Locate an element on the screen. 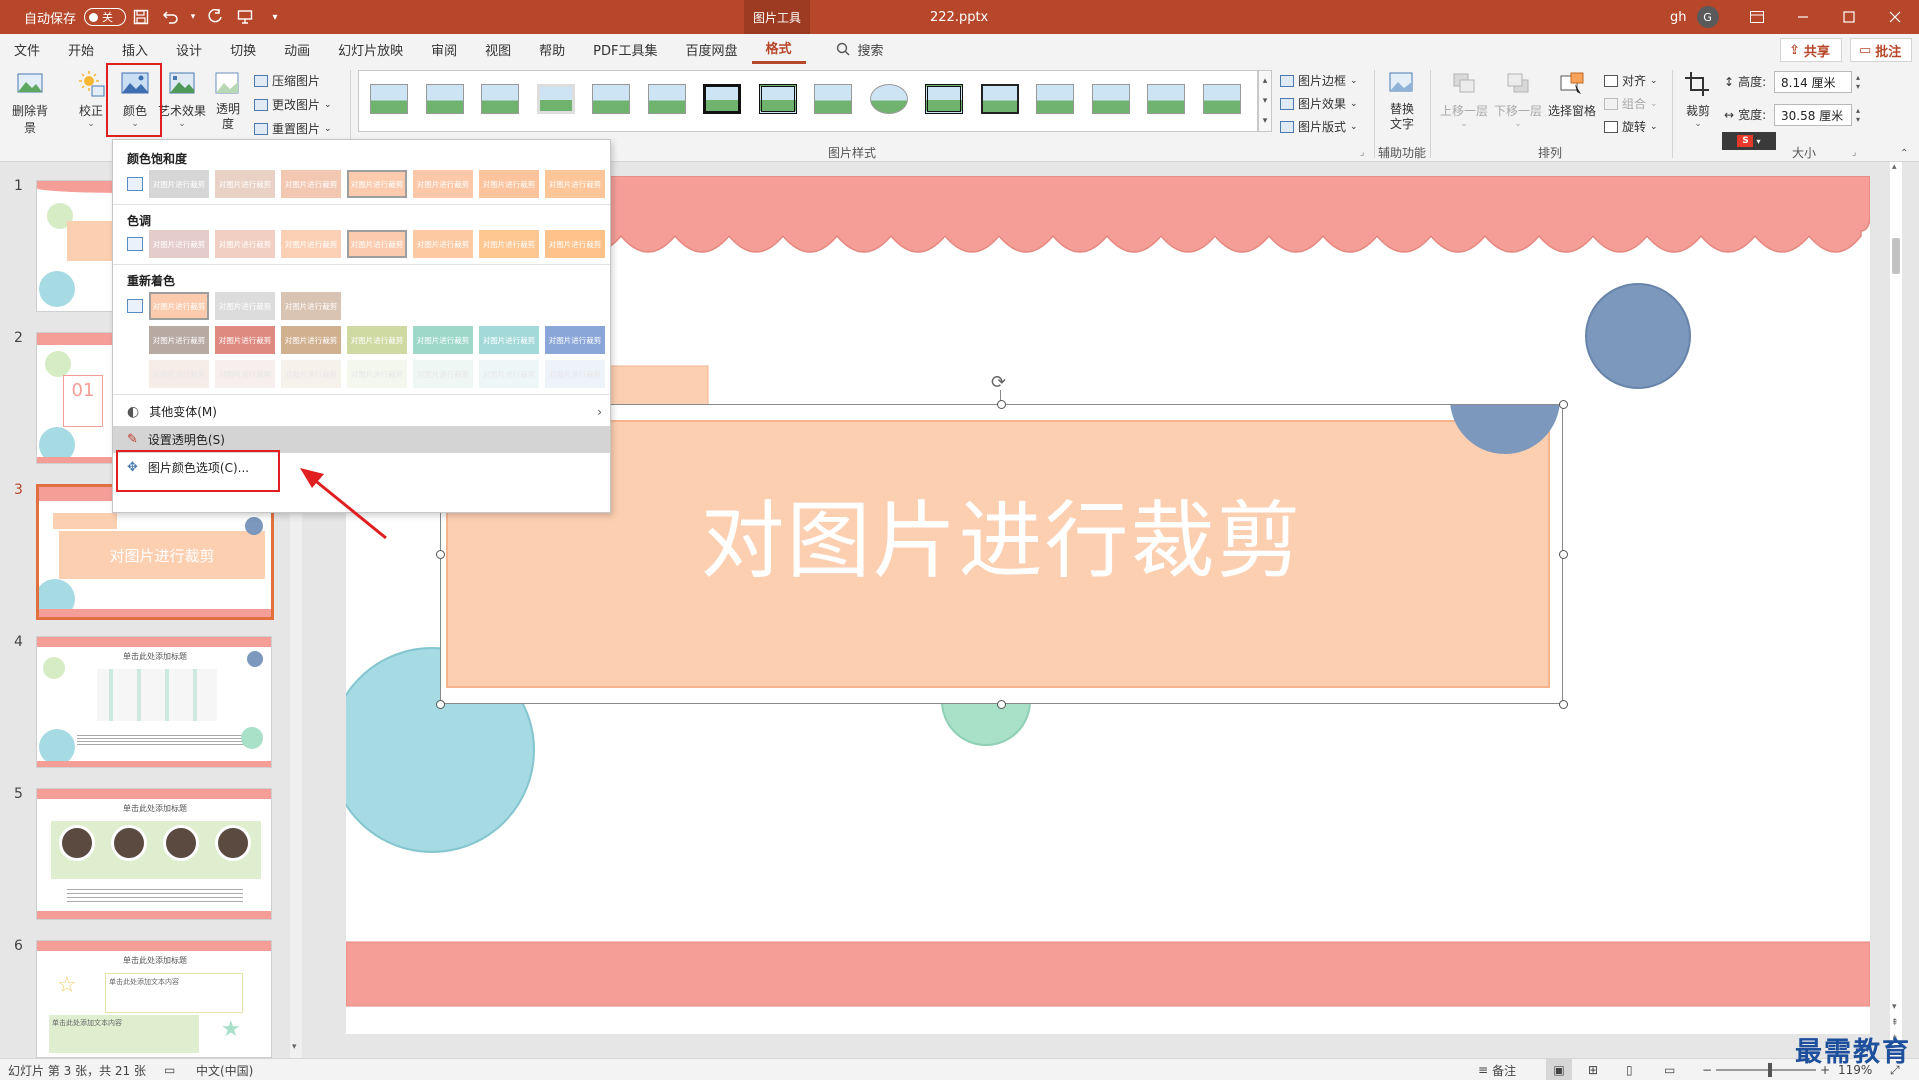 The height and width of the screenshot is (1080, 1919). gallery-up-icon: ▴ is located at coordinates (1265, 81).